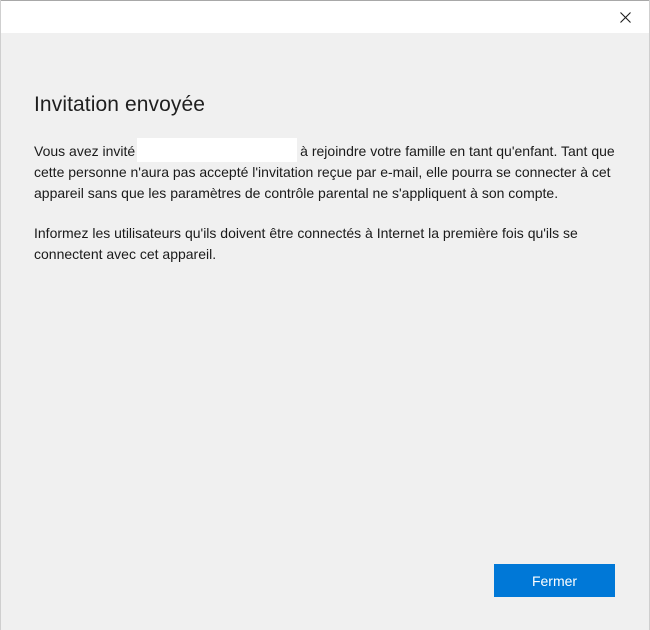 The width and height of the screenshot is (650, 630). Describe the element at coordinates (217, 150) in the screenshot. I see `redacted-invitee-name` at that location.